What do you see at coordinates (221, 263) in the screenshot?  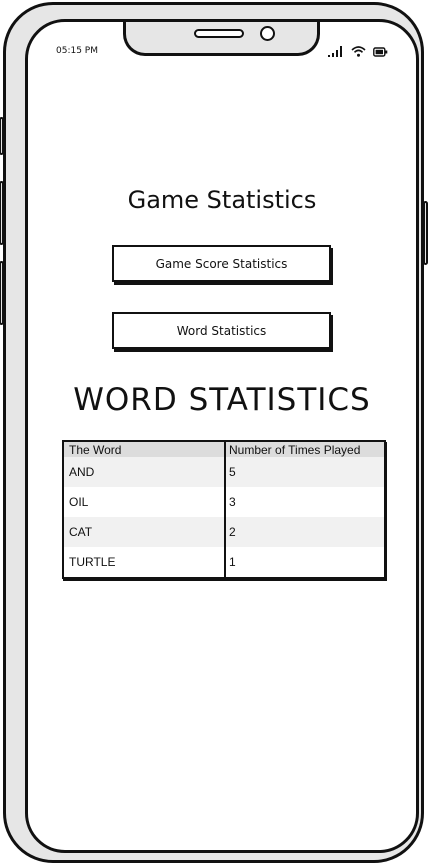 I see `game-score-statistics-button: Game Score Statistics` at bounding box center [221, 263].